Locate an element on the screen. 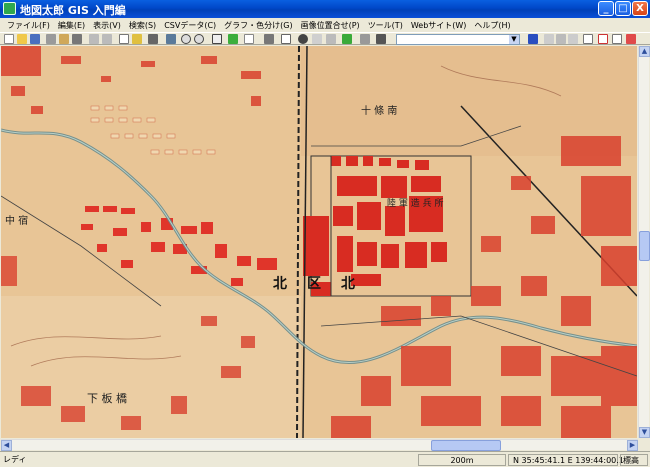 Image resolution: width=650 pixels, height=467 pixels. elevation-readout: 標高 is located at coordinates (634, 460).